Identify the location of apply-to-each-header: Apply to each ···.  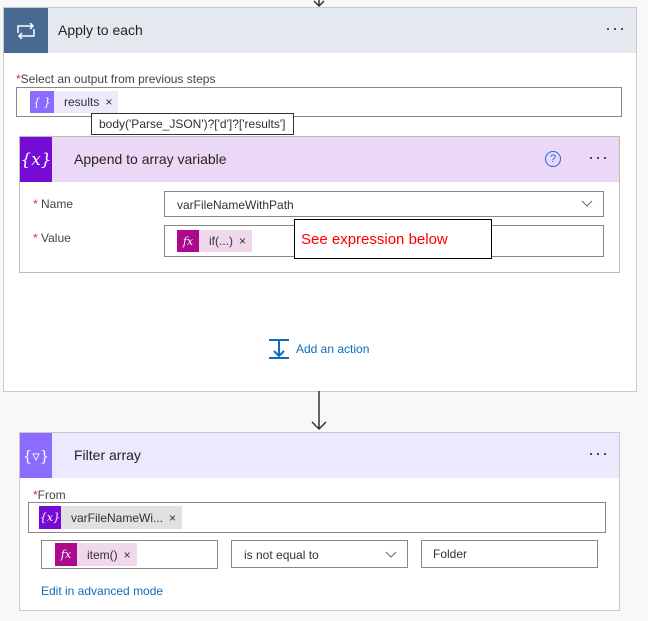
(320, 30).